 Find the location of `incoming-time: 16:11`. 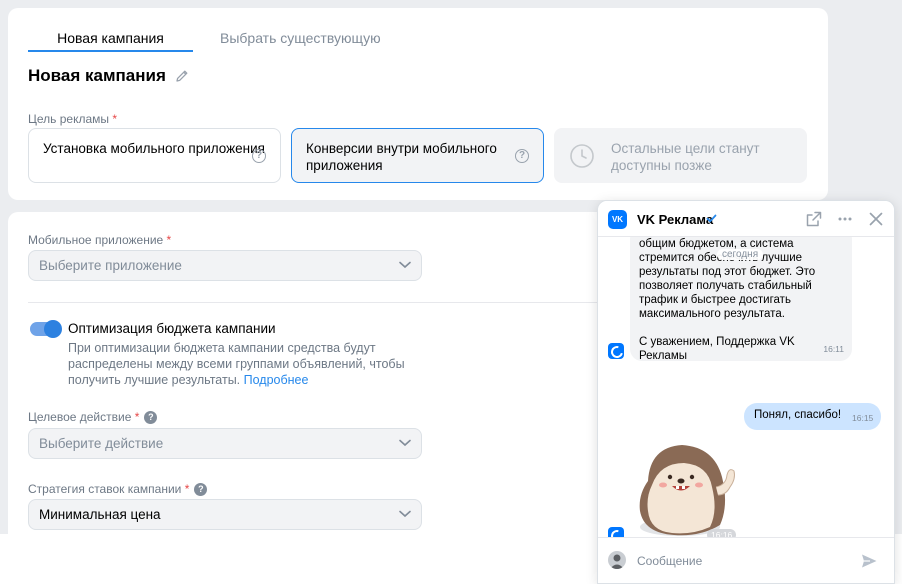

incoming-time: 16:11 is located at coordinates (833, 349).